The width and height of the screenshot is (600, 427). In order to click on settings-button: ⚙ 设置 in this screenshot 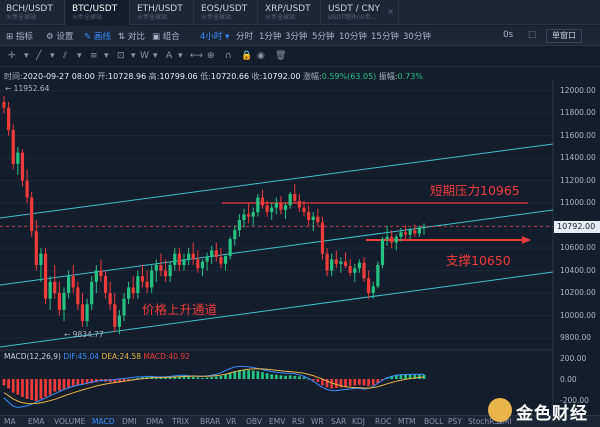, I will do `click(59, 36)`.